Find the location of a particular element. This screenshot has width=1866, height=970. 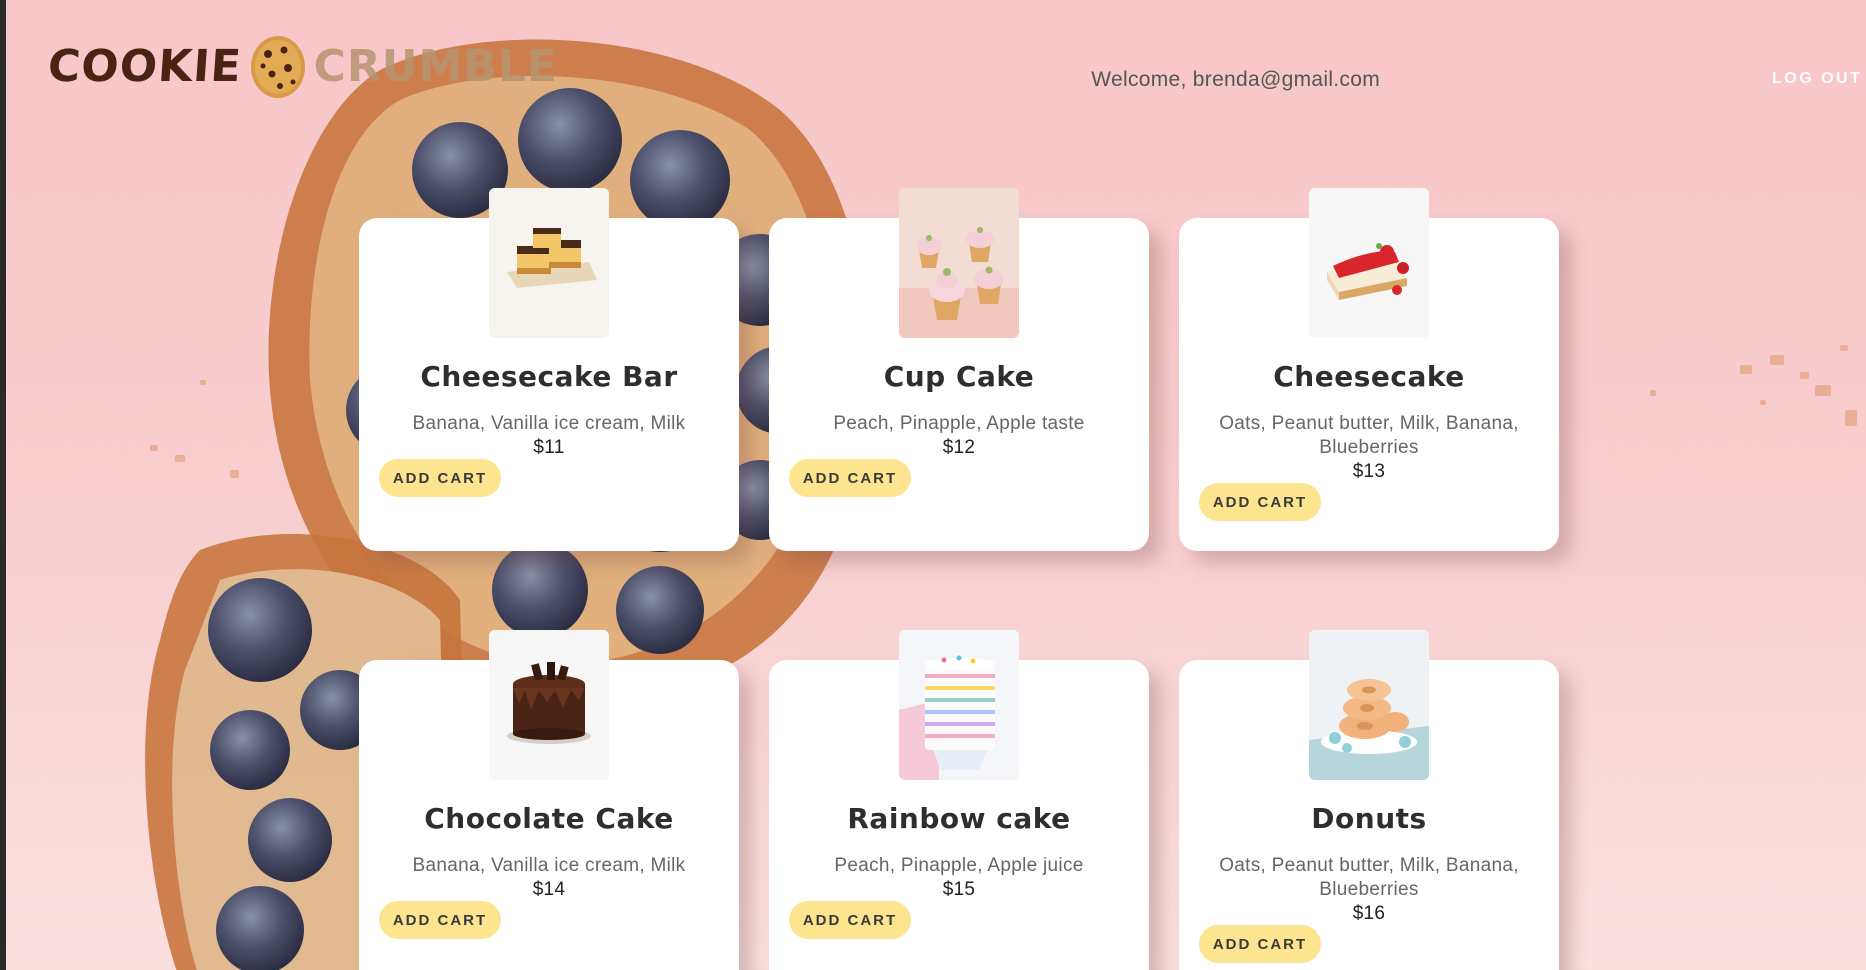

cheesecake-image is located at coordinates (1369, 263).